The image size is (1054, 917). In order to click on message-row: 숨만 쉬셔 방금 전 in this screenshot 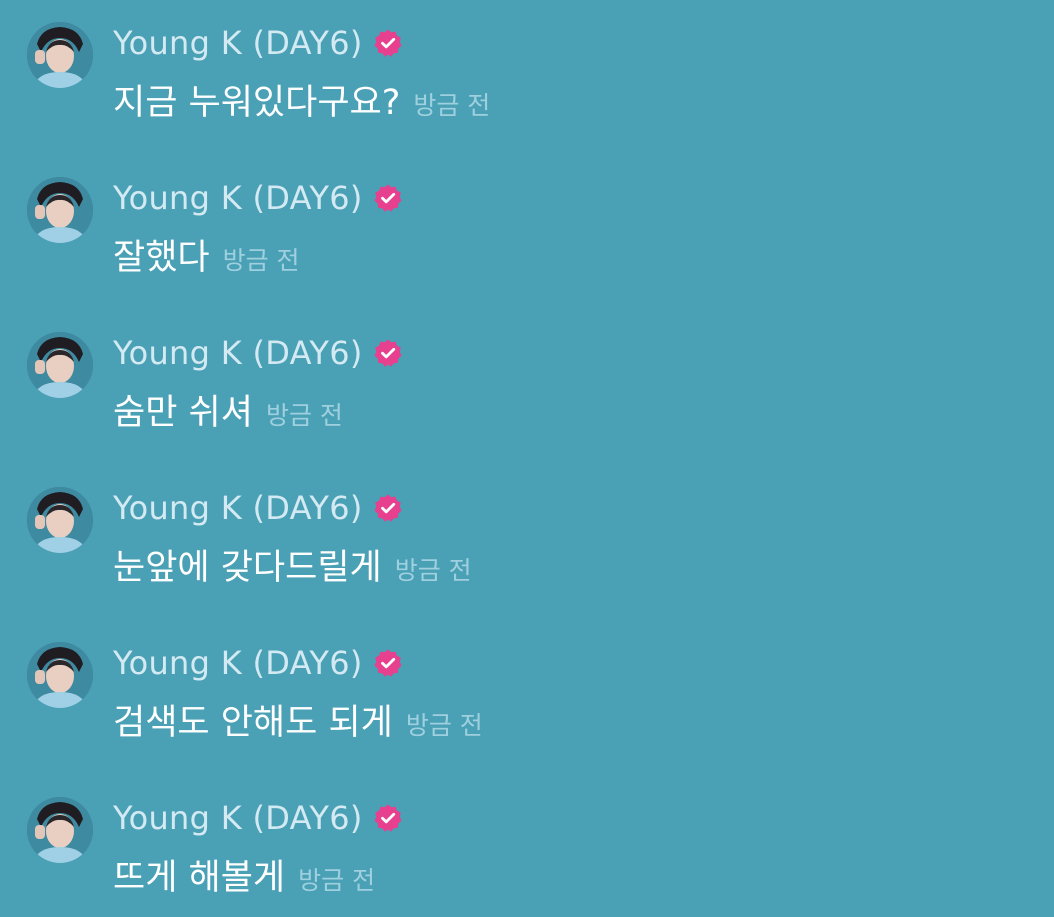, I will do `click(228, 413)`.